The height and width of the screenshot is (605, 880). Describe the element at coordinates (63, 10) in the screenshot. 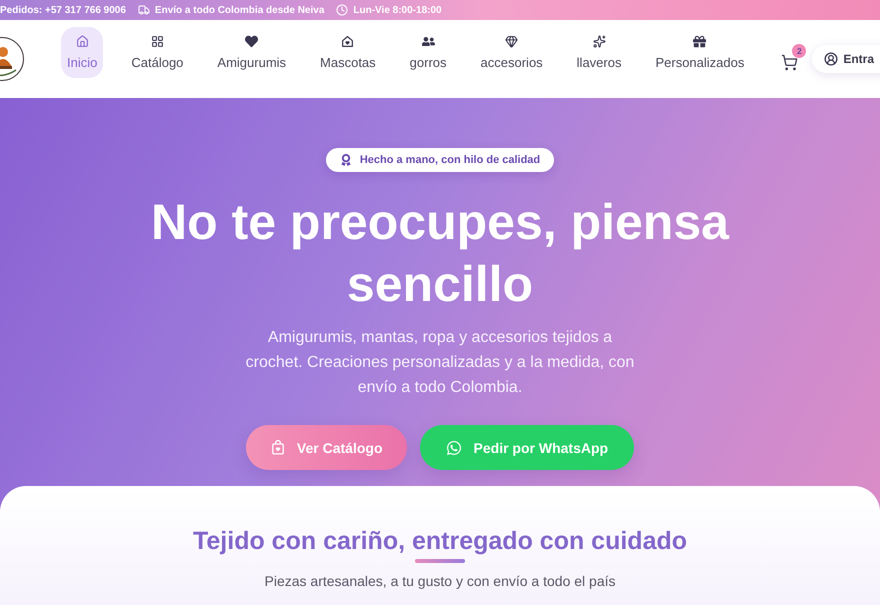

I see `info-text: Pedidos: +57 317 766 9006` at that location.